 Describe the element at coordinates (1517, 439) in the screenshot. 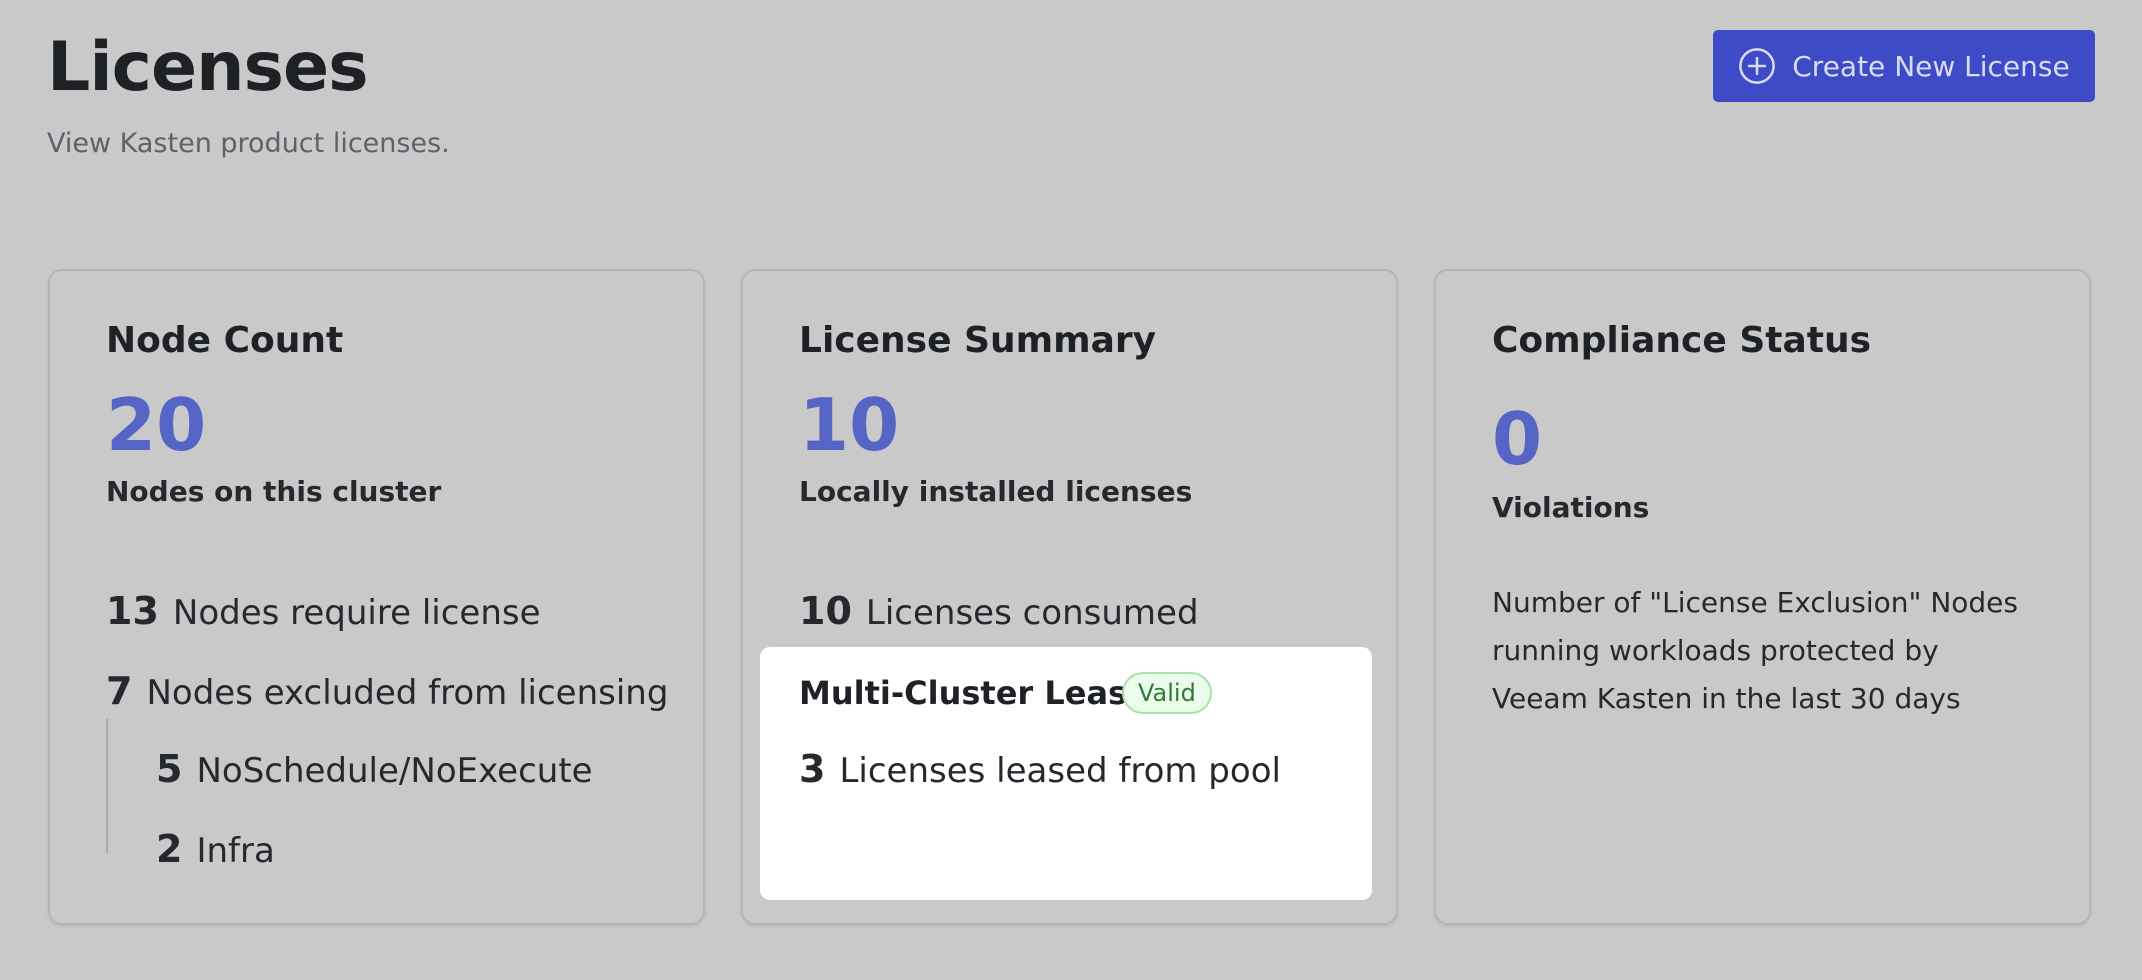

I see `violations-value: 0` at that location.